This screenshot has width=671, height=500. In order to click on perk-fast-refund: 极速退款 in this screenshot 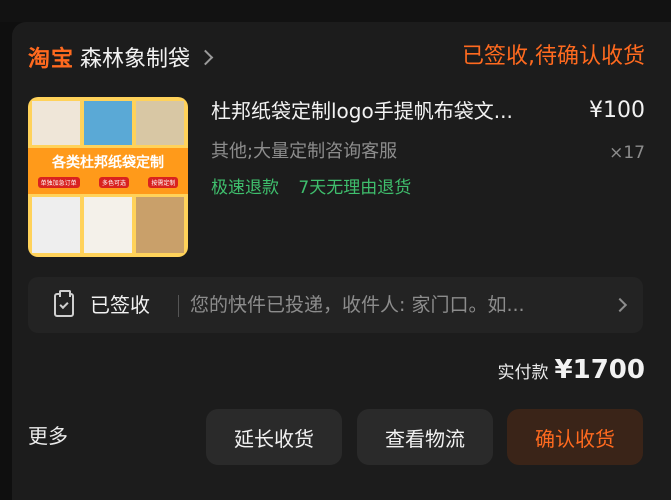, I will do `click(245, 188)`.